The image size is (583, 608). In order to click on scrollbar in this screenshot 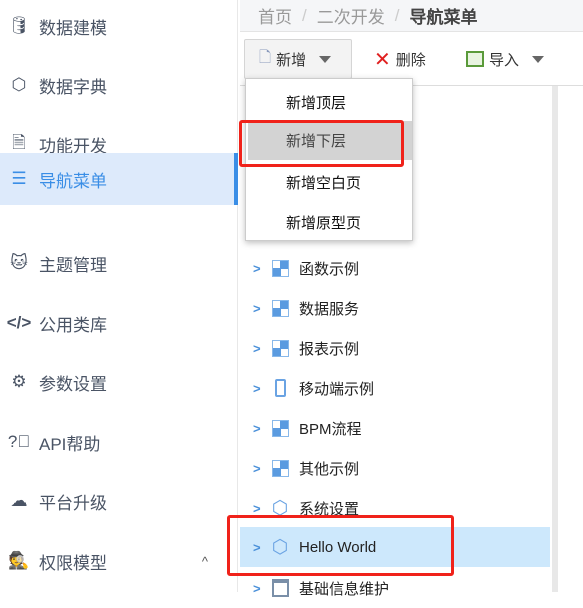, I will do `click(555, 339)`.